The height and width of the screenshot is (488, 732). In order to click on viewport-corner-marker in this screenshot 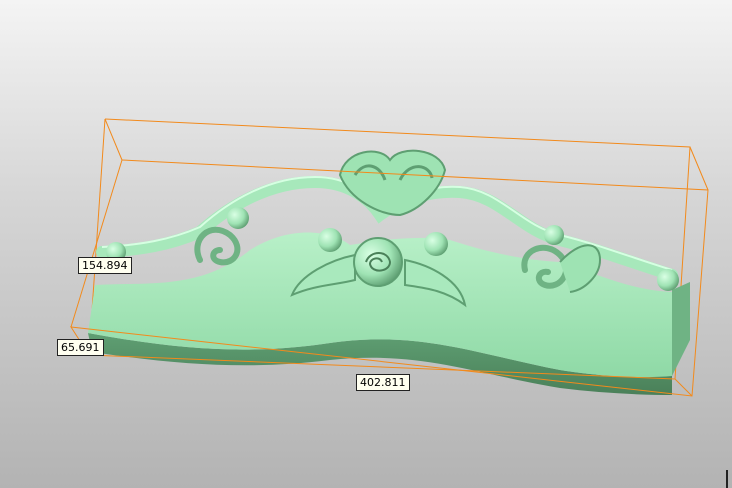, I will do `click(727, 479)`.